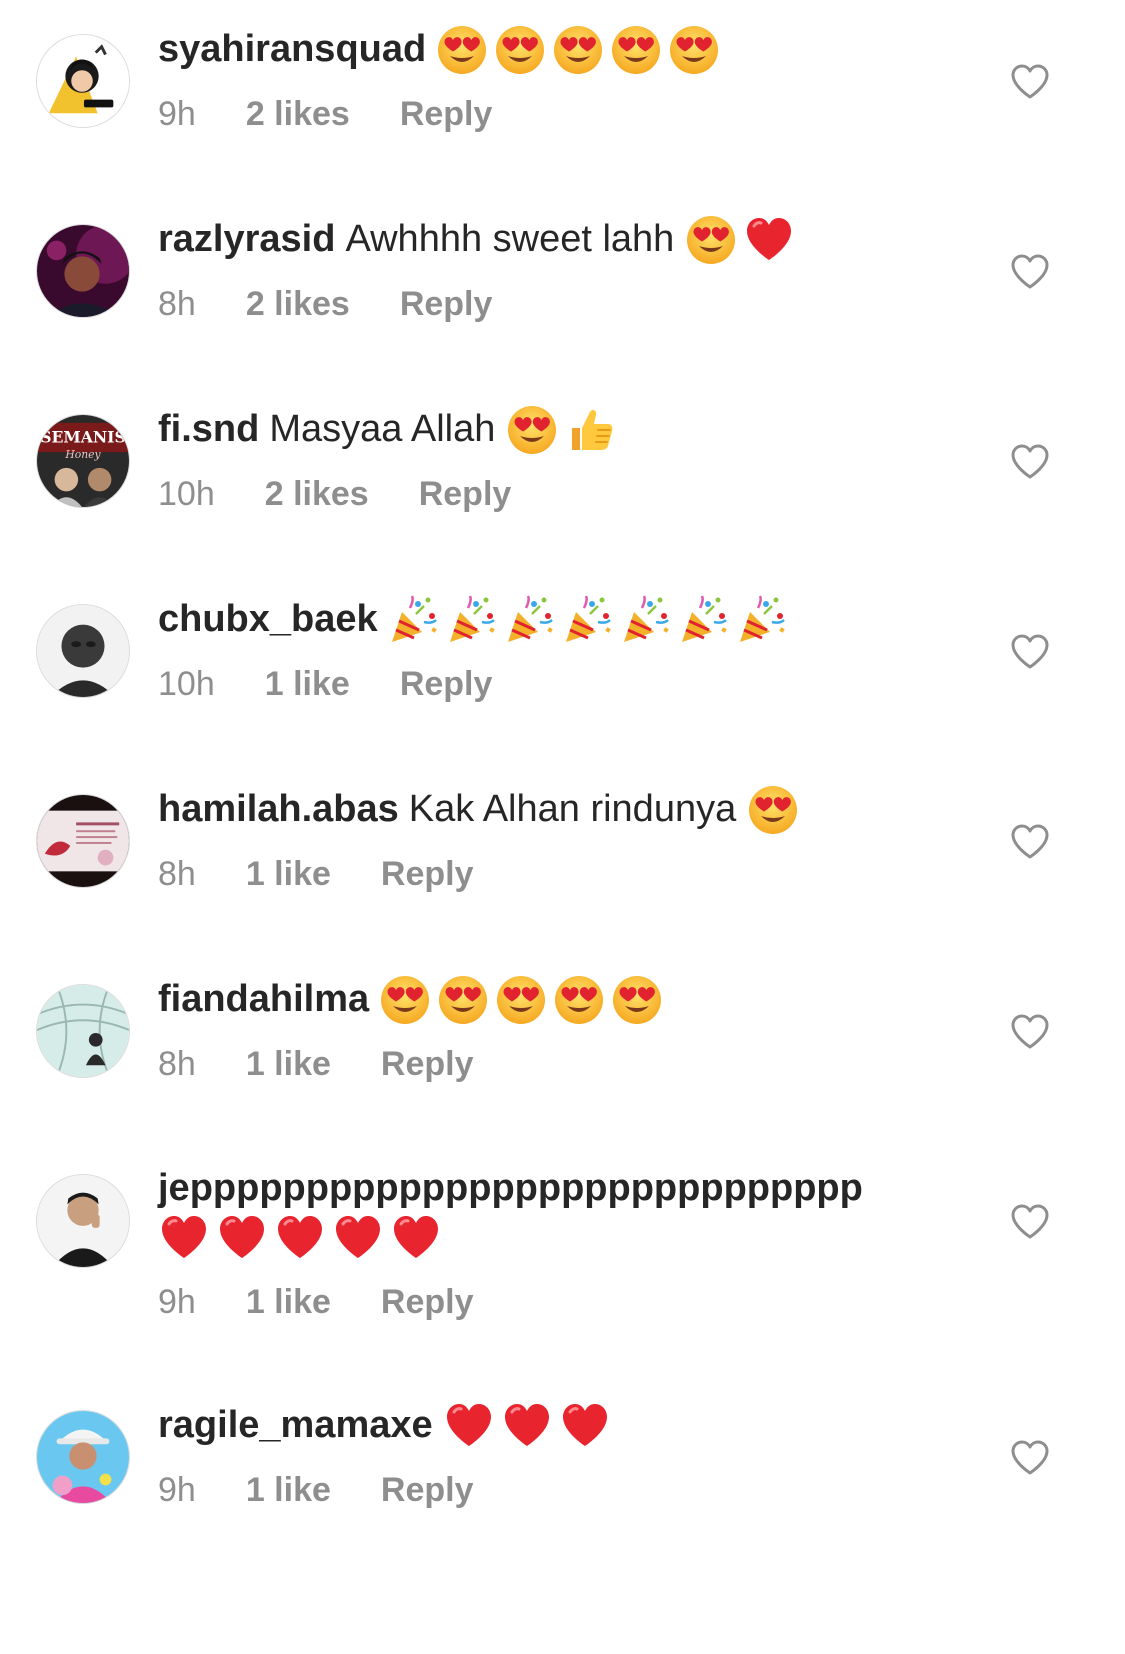  Describe the element at coordinates (292, 49) in the screenshot. I see `username-link: syahiransquad` at that location.